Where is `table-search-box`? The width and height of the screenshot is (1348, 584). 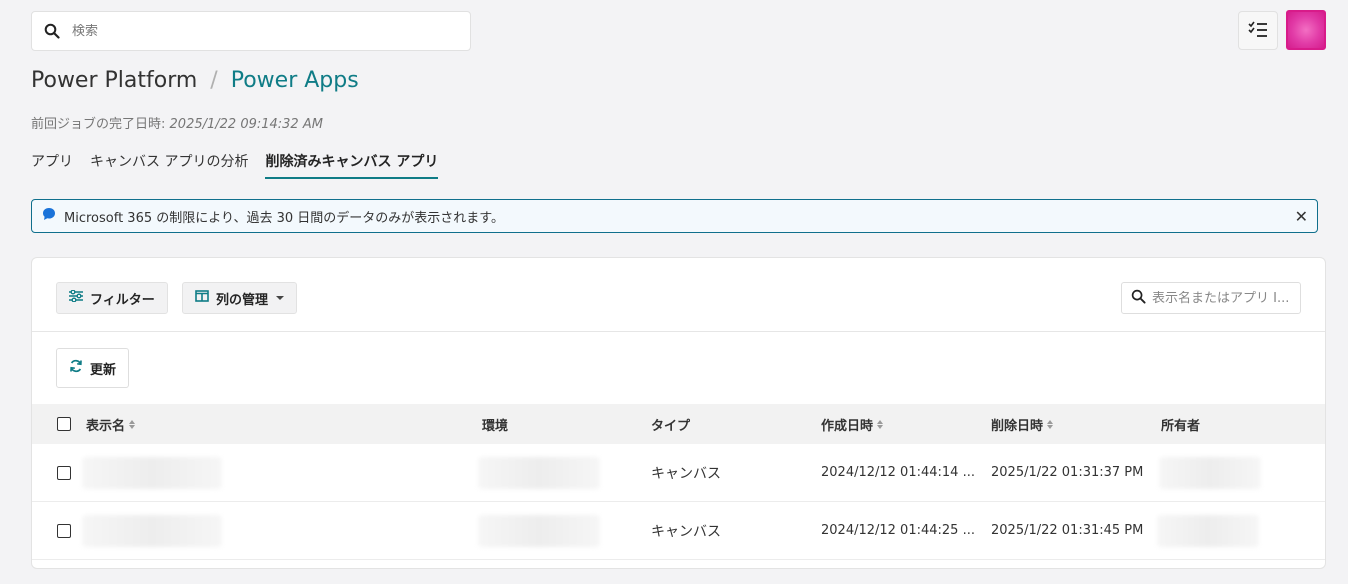 table-search-box is located at coordinates (1211, 298).